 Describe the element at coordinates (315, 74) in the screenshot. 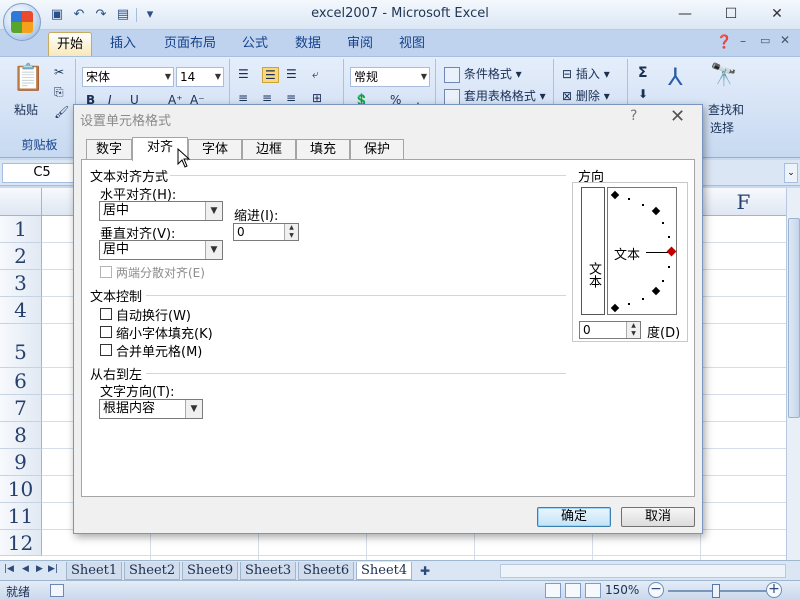

I see `wrap-text-icon: ⤶` at that location.